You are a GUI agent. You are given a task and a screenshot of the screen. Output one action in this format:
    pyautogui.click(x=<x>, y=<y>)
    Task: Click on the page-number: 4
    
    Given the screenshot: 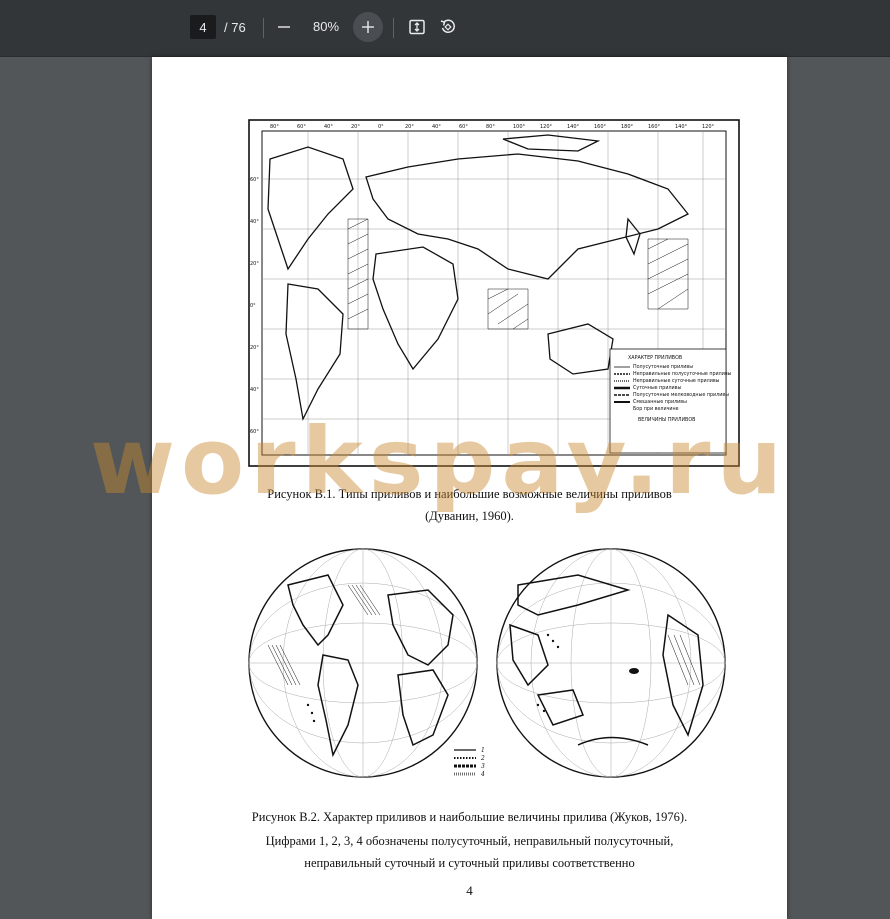 What is the action you would take?
    pyautogui.click(x=469, y=890)
    